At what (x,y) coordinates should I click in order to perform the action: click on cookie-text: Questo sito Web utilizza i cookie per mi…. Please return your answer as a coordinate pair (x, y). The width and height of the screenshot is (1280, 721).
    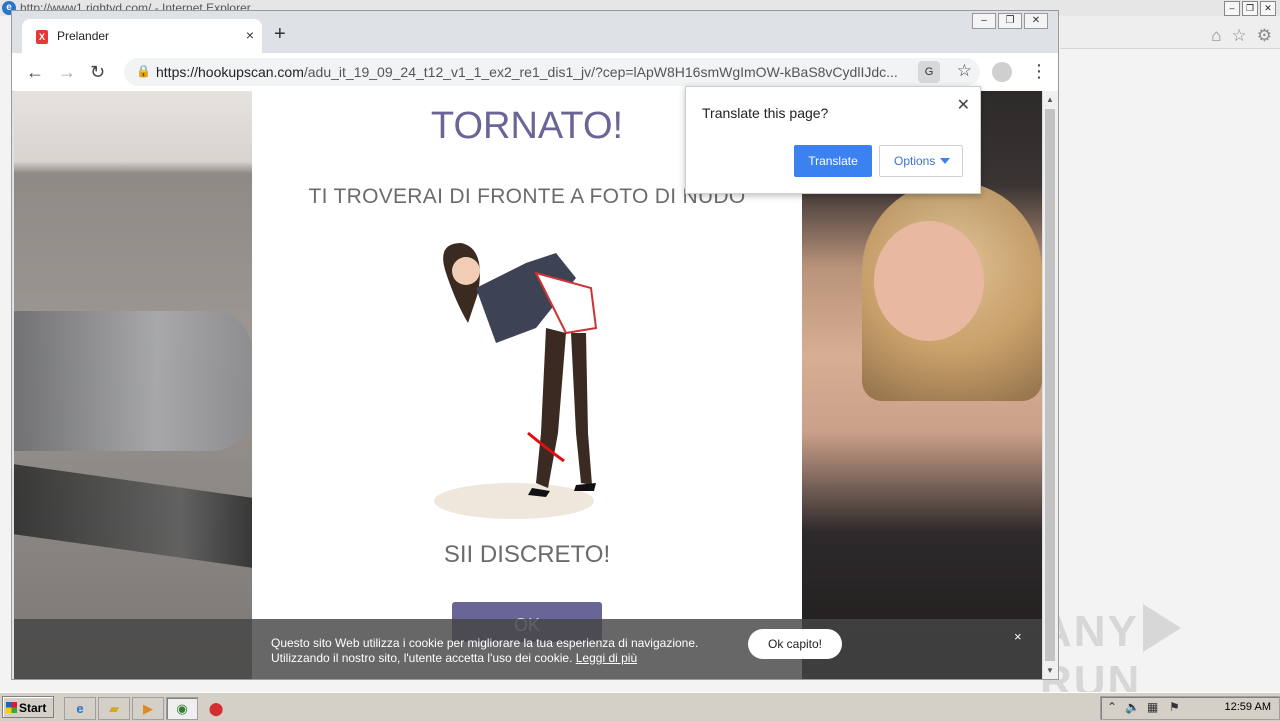
    Looking at the image, I should click on (501, 651).